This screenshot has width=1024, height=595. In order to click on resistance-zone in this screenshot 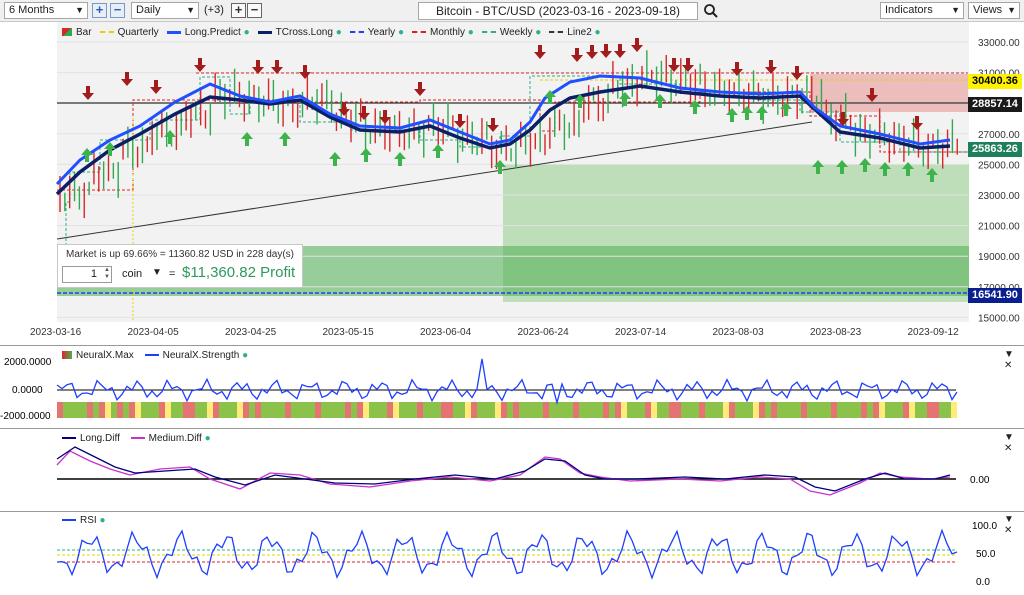, I will do `click(889, 93)`.